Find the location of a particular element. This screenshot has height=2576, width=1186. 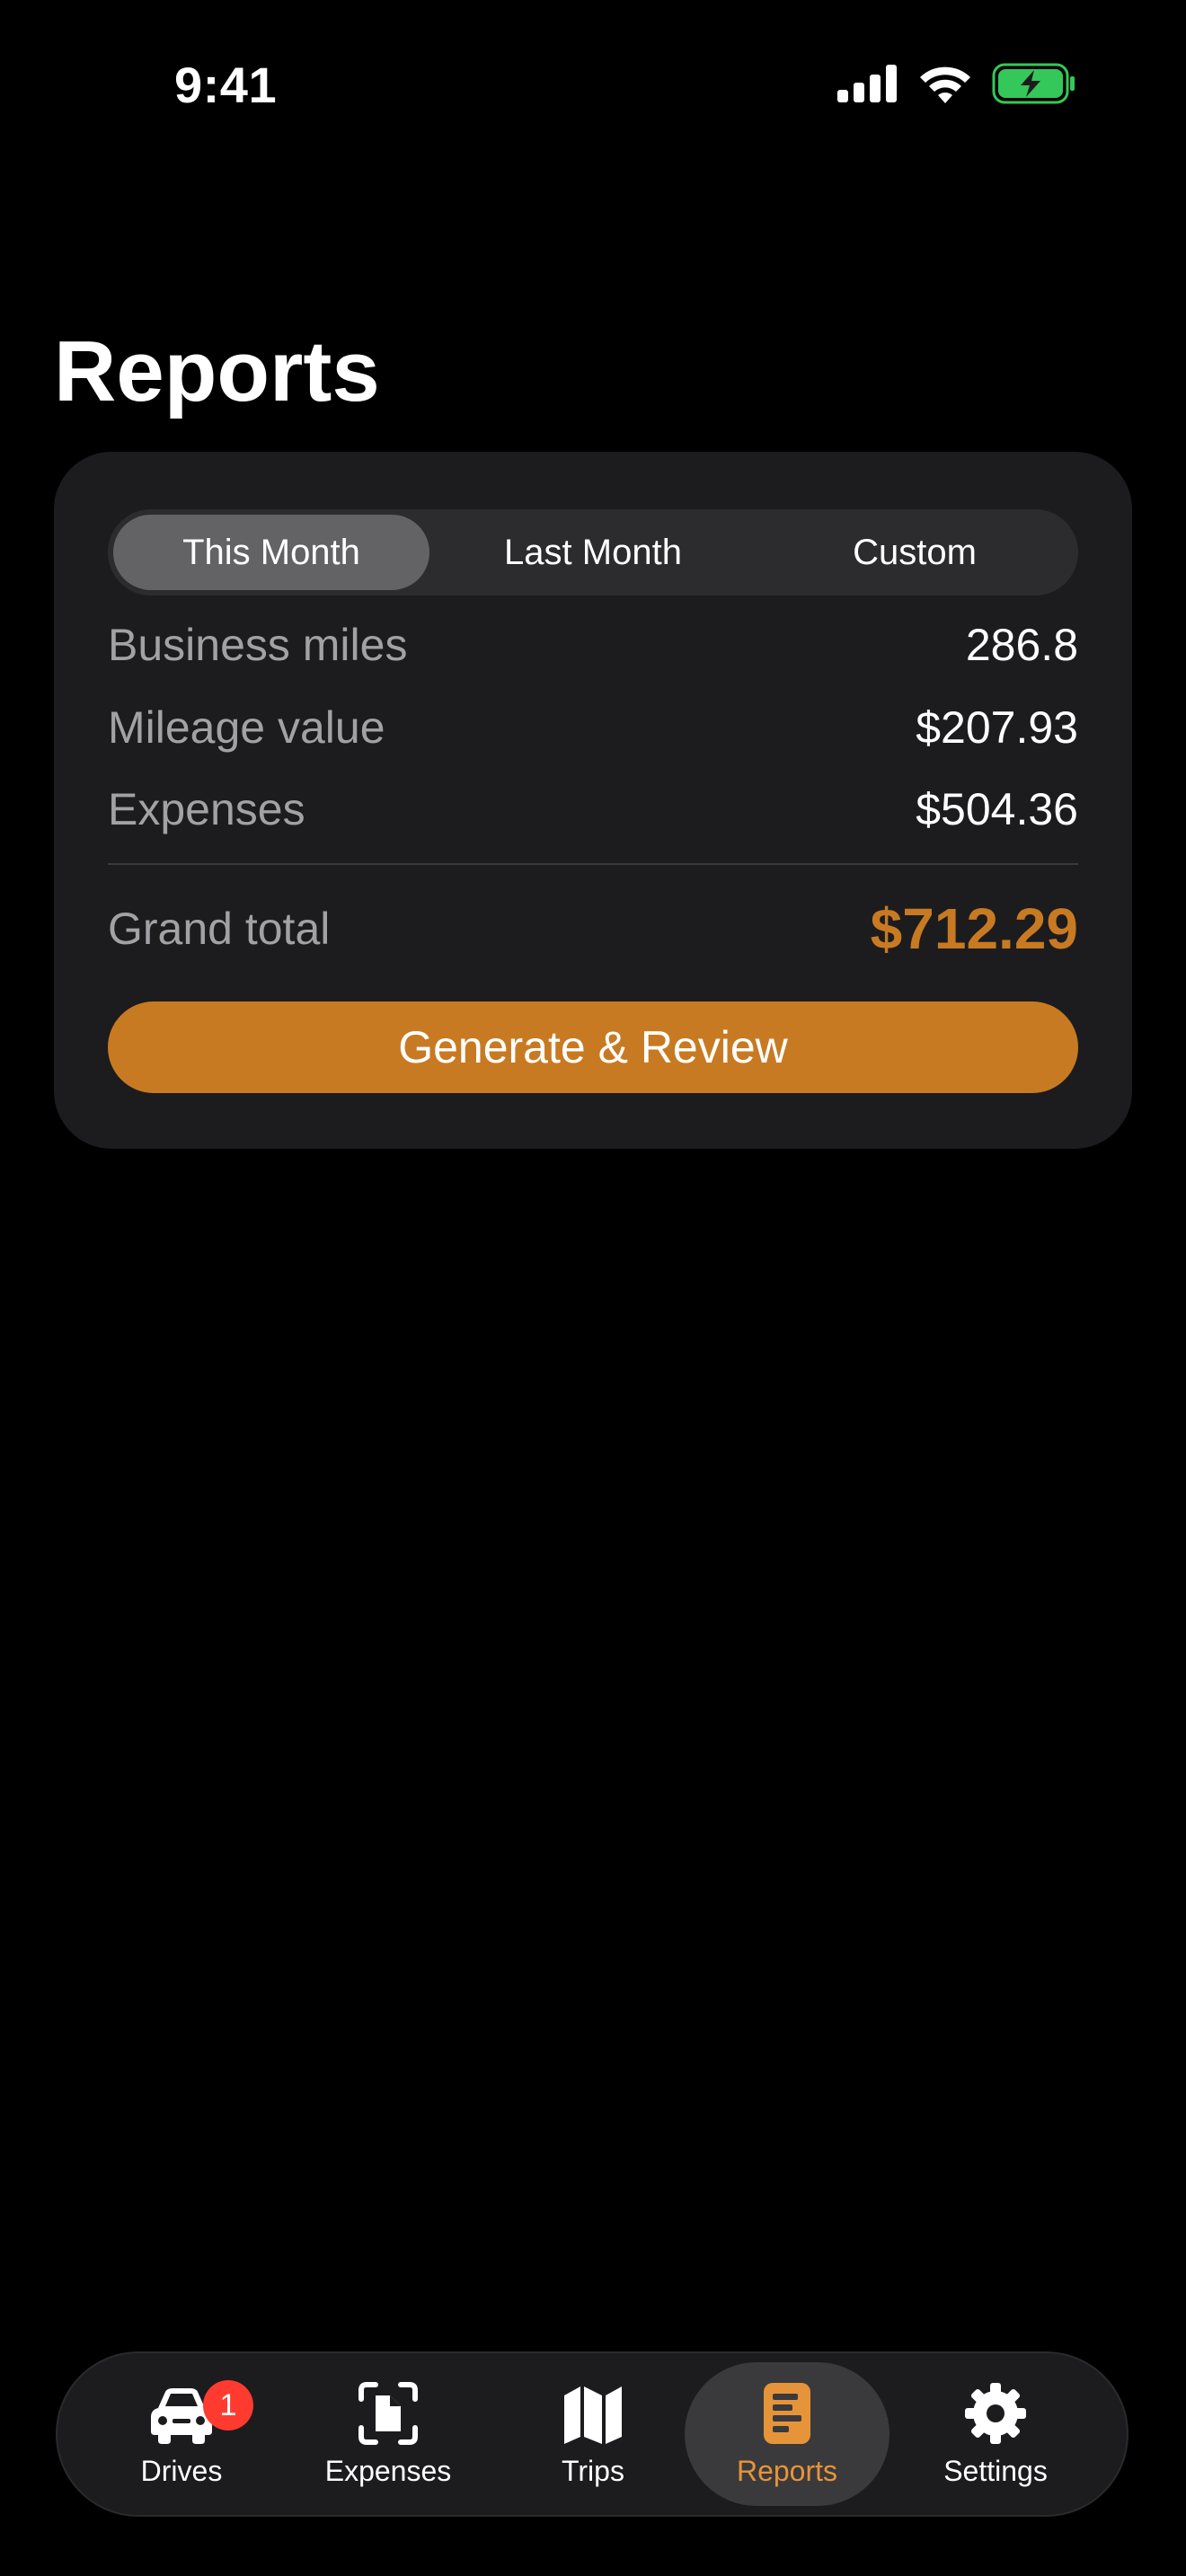

tab-expenses-label: Expenses is located at coordinates (388, 2470).